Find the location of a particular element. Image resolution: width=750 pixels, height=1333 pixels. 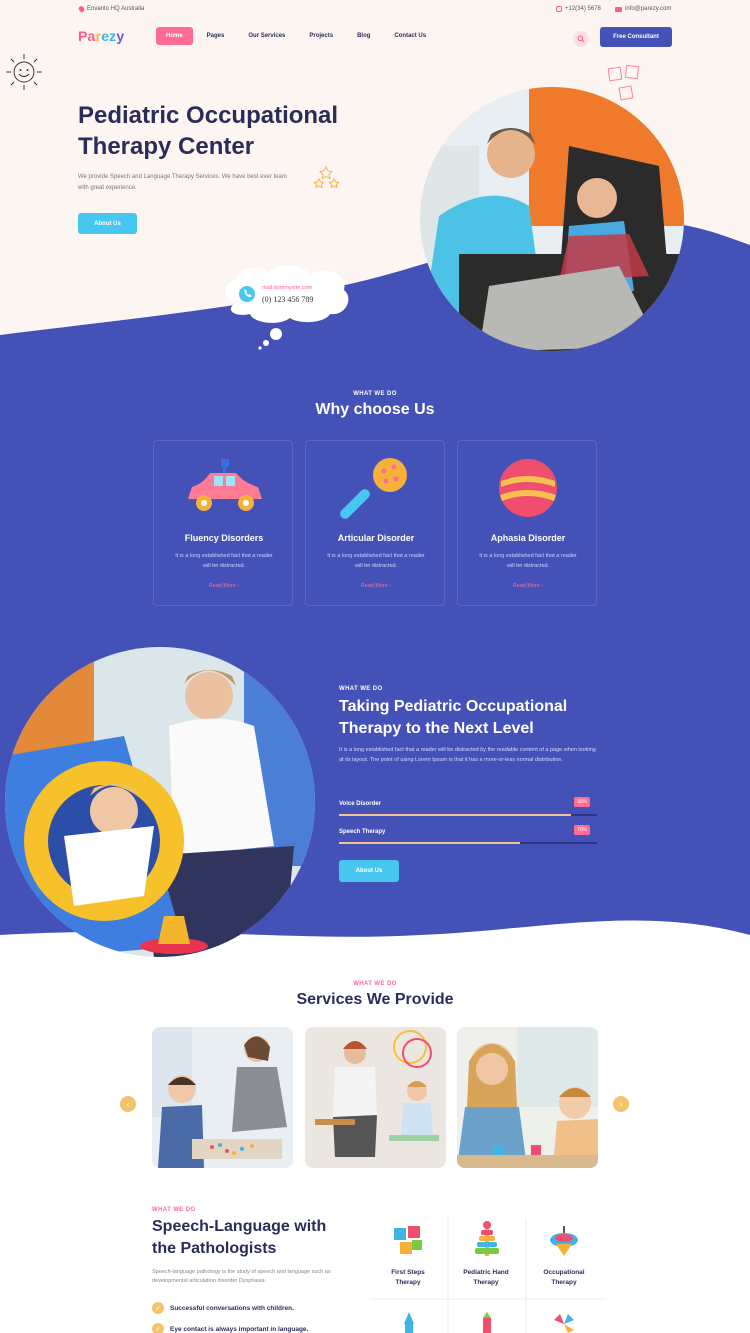

speech-title: Speech-Language with the Pathologists is located at coordinates (267, 1238).